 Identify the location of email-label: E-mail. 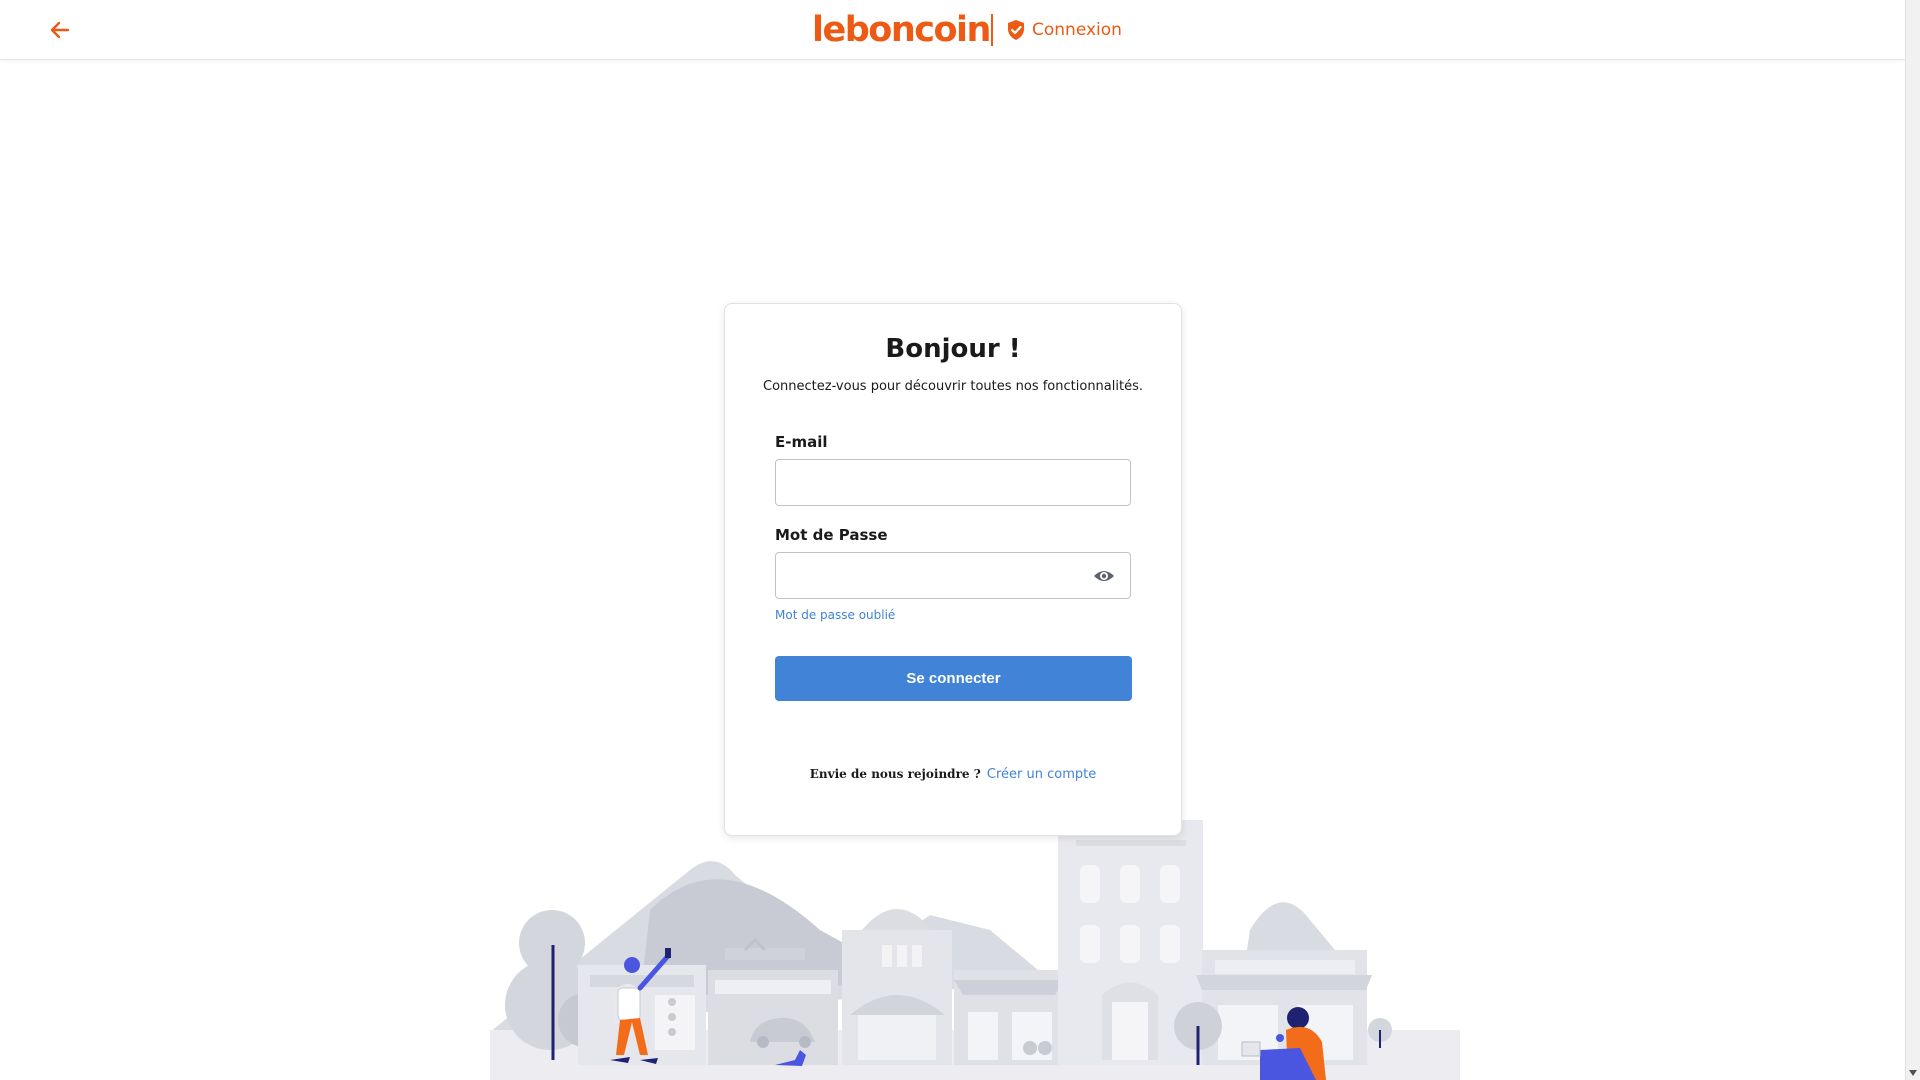
(801, 442).